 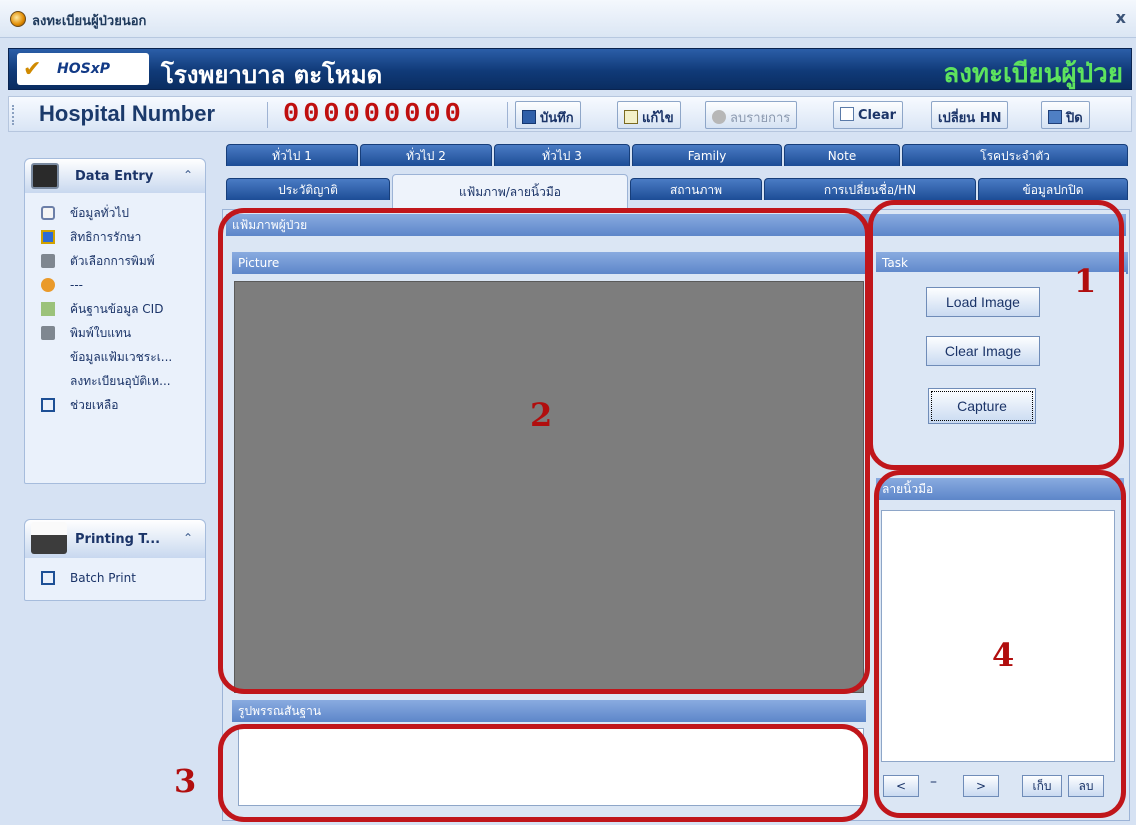 I want to click on tab-general-3: ทั่วไป 3, so click(x=562, y=155).